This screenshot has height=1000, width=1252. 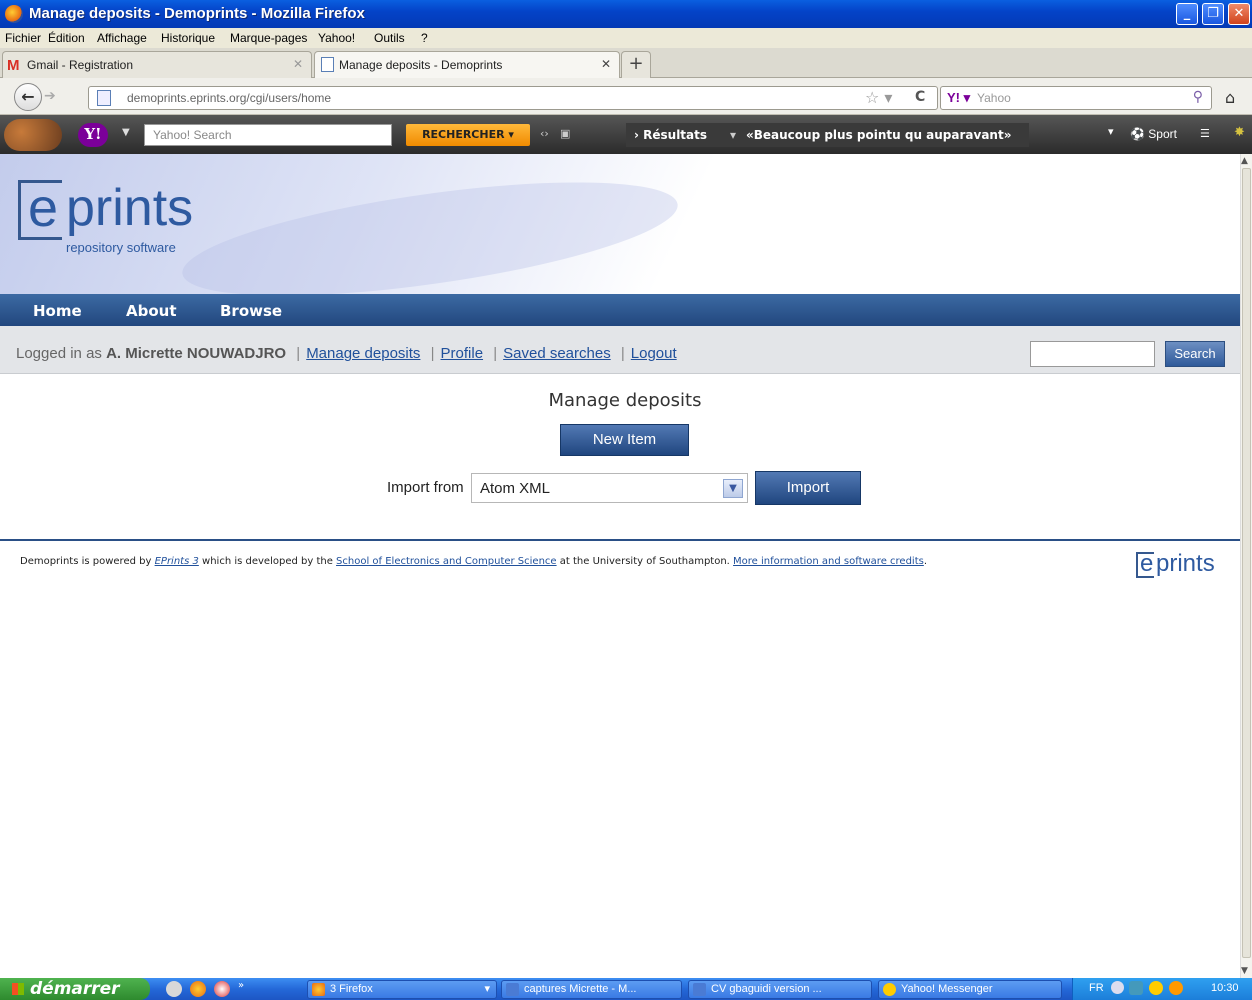 What do you see at coordinates (970, 989) in the screenshot?
I see `taskbar-yahoo-messenger: Yahoo! Messenger` at bounding box center [970, 989].